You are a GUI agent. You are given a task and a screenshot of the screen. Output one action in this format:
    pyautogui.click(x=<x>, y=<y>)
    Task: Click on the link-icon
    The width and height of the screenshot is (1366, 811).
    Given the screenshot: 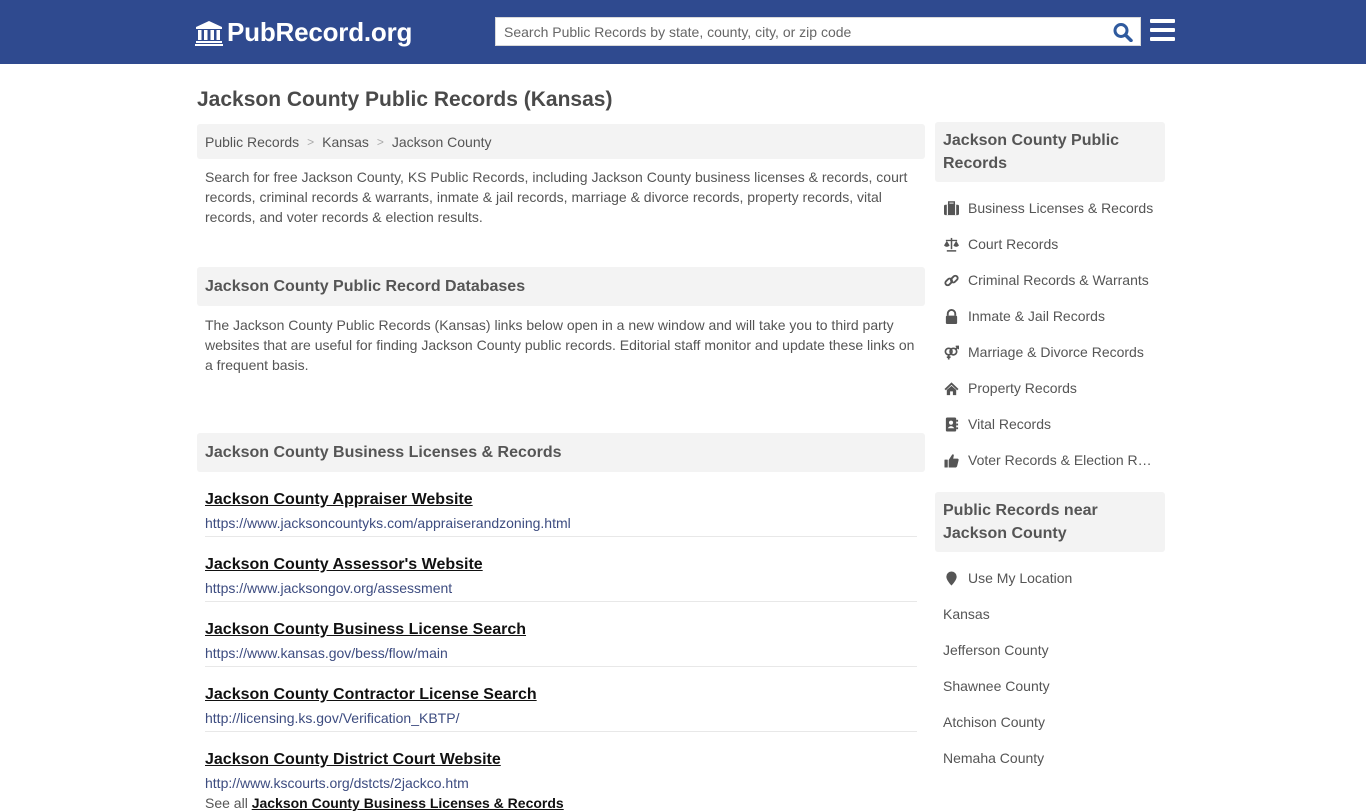 What is the action you would take?
    pyautogui.click(x=951, y=280)
    